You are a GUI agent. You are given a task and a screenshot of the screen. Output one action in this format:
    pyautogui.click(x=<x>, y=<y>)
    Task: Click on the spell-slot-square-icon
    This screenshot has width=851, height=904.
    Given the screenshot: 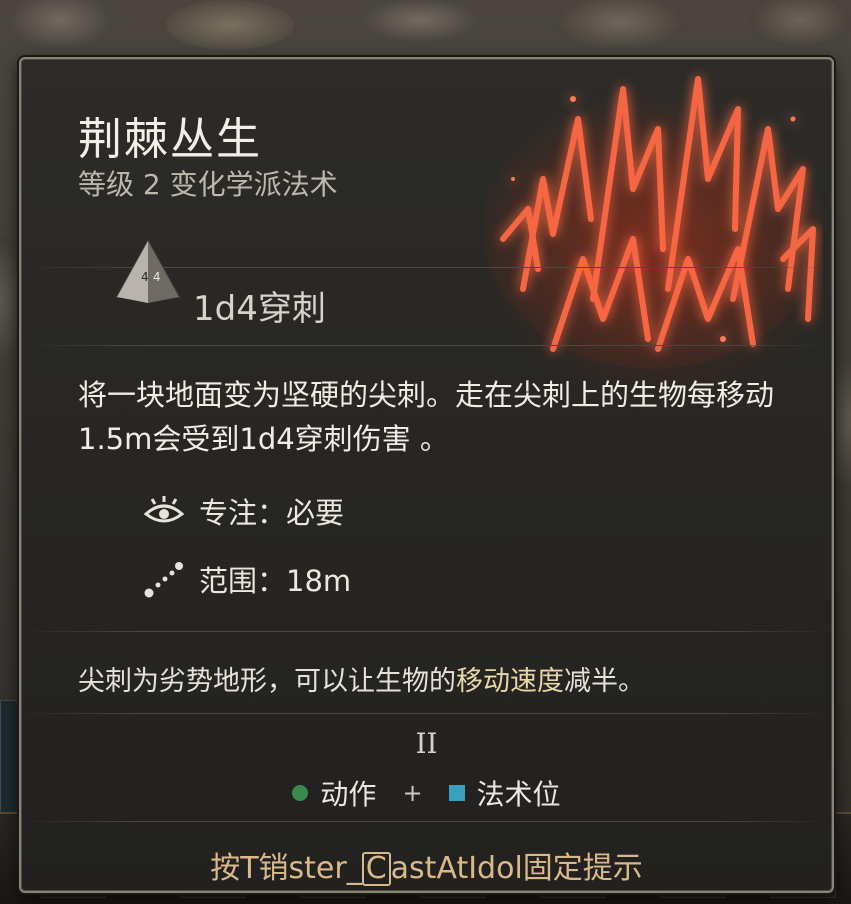 What is the action you would take?
    pyautogui.click(x=456, y=793)
    